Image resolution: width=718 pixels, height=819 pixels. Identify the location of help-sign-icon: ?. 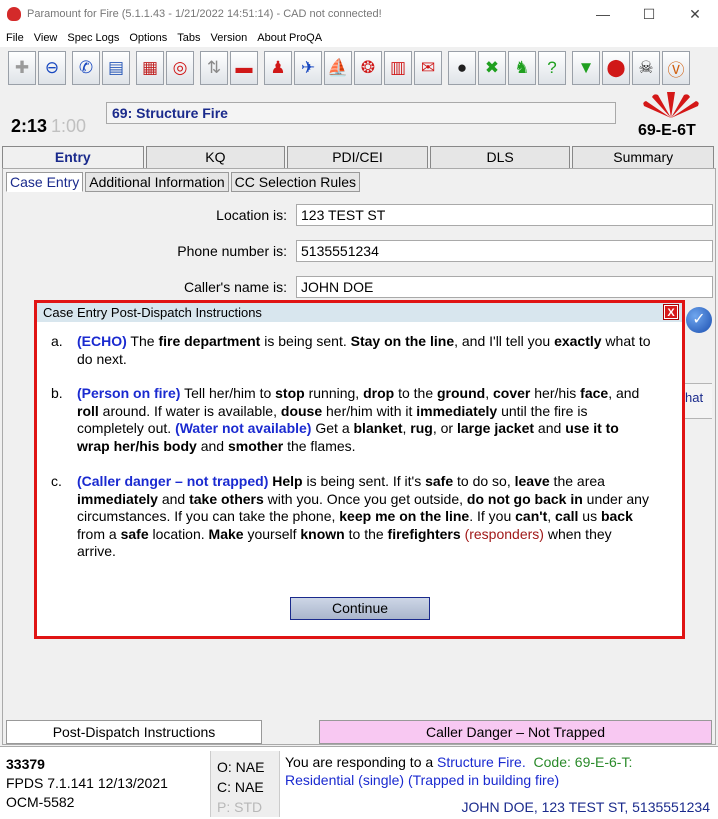
(552, 68).